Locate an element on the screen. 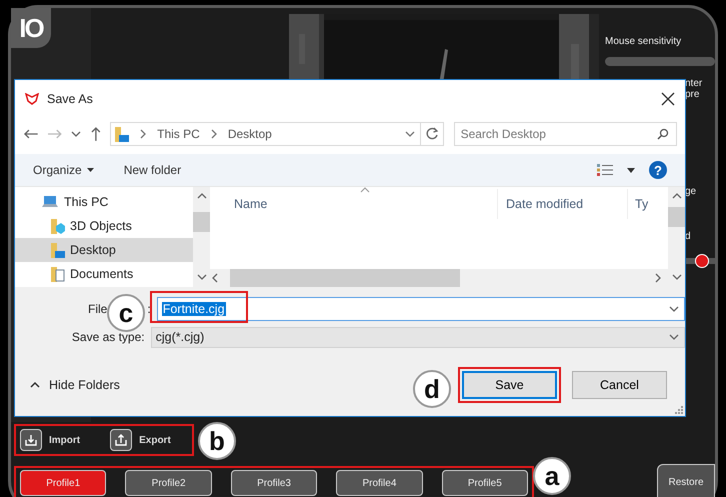 This screenshot has height=497, width=726. column-header: Date modified is located at coordinates (562, 204).